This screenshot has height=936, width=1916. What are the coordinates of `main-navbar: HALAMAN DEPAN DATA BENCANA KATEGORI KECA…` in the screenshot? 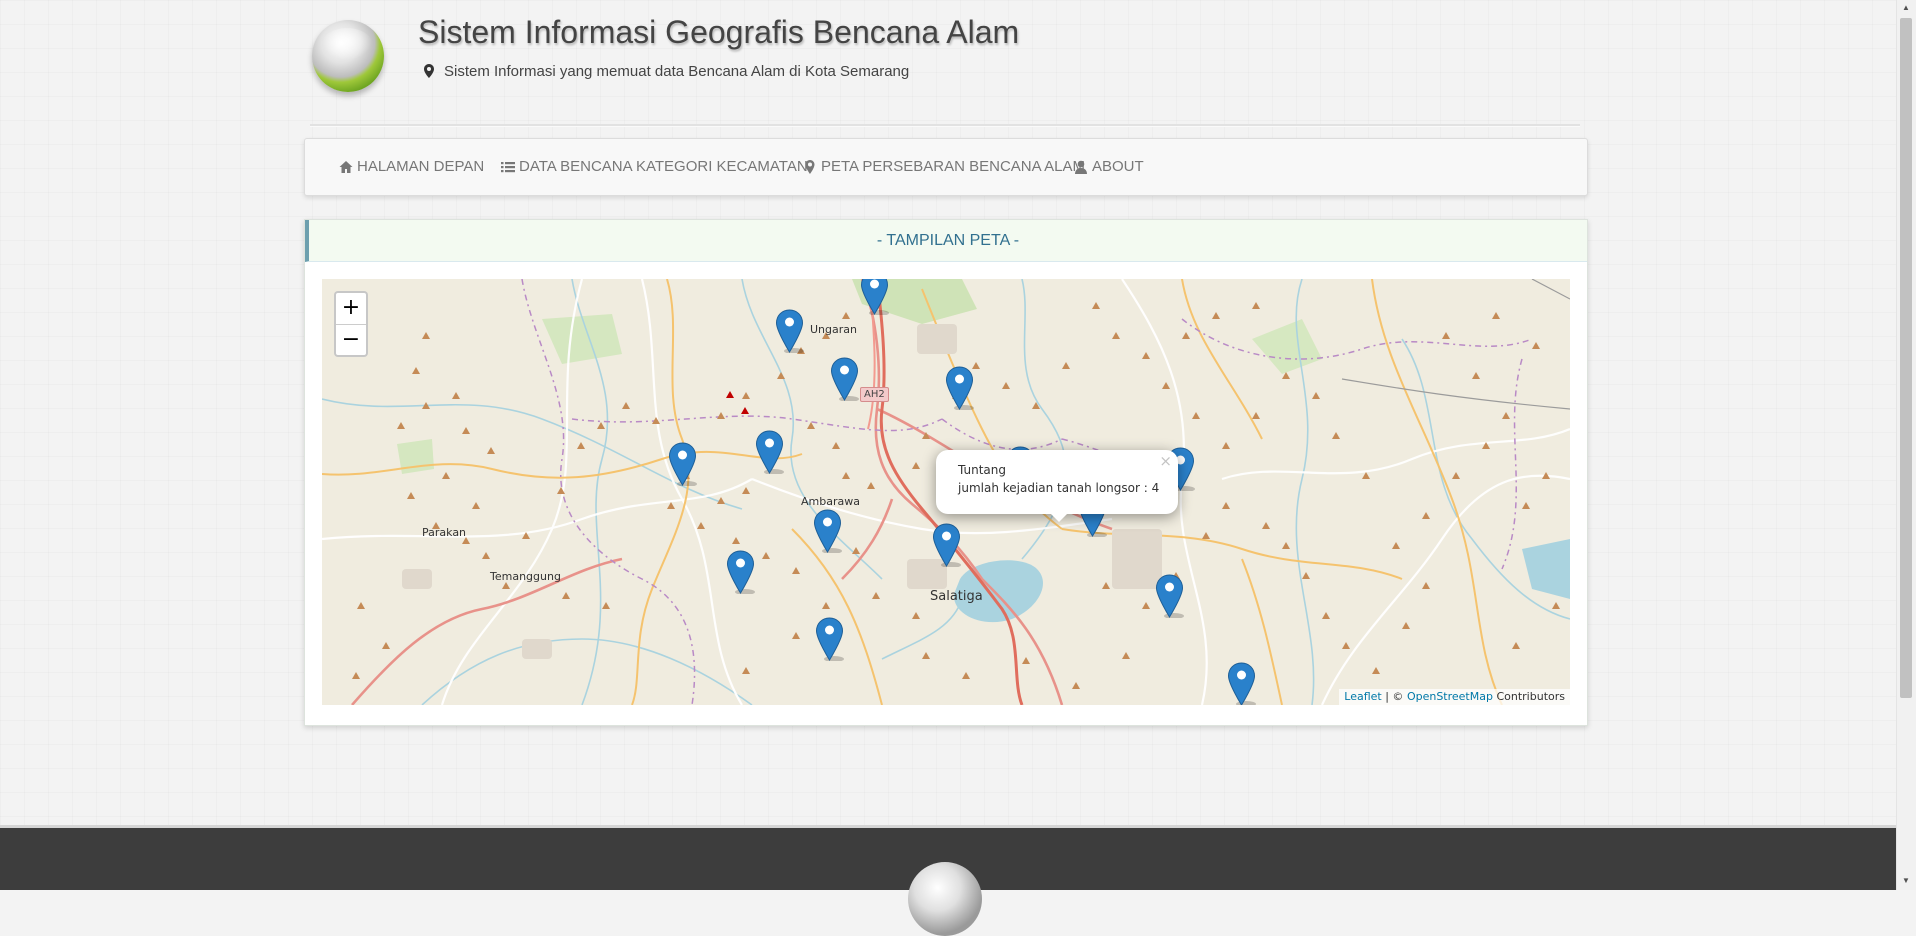 It's located at (946, 167).